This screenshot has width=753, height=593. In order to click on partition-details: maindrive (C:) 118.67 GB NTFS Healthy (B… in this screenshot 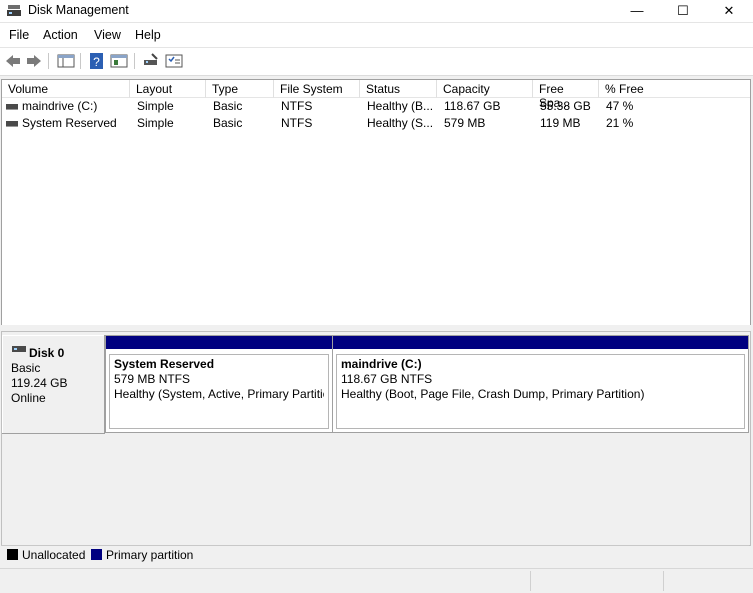, I will do `click(540, 391)`.